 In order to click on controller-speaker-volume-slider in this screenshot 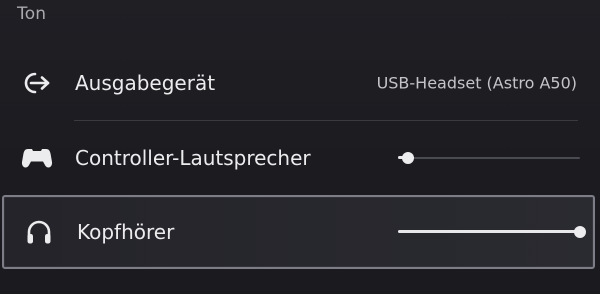, I will do `click(489, 158)`.